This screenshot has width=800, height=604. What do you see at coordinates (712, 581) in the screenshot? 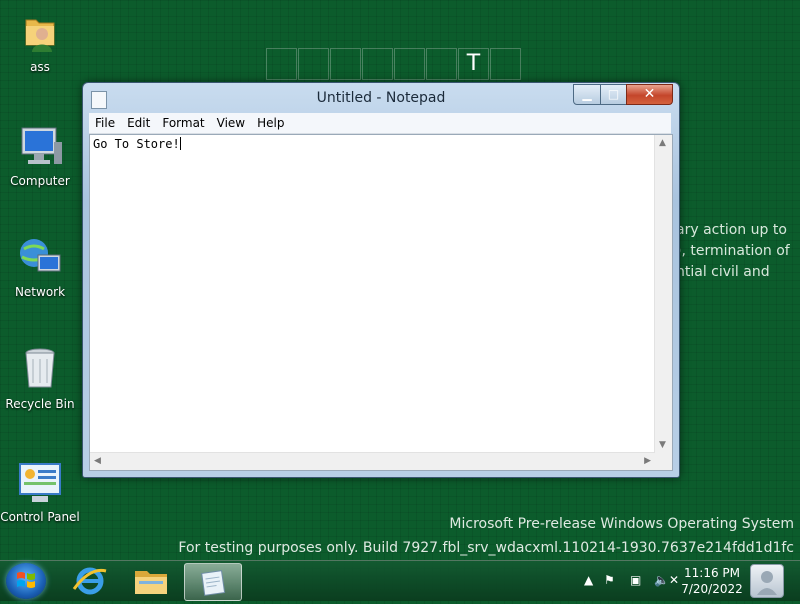
I see `system-clock: 11:16 PM 7/20/2022` at bounding box center [712, 581].